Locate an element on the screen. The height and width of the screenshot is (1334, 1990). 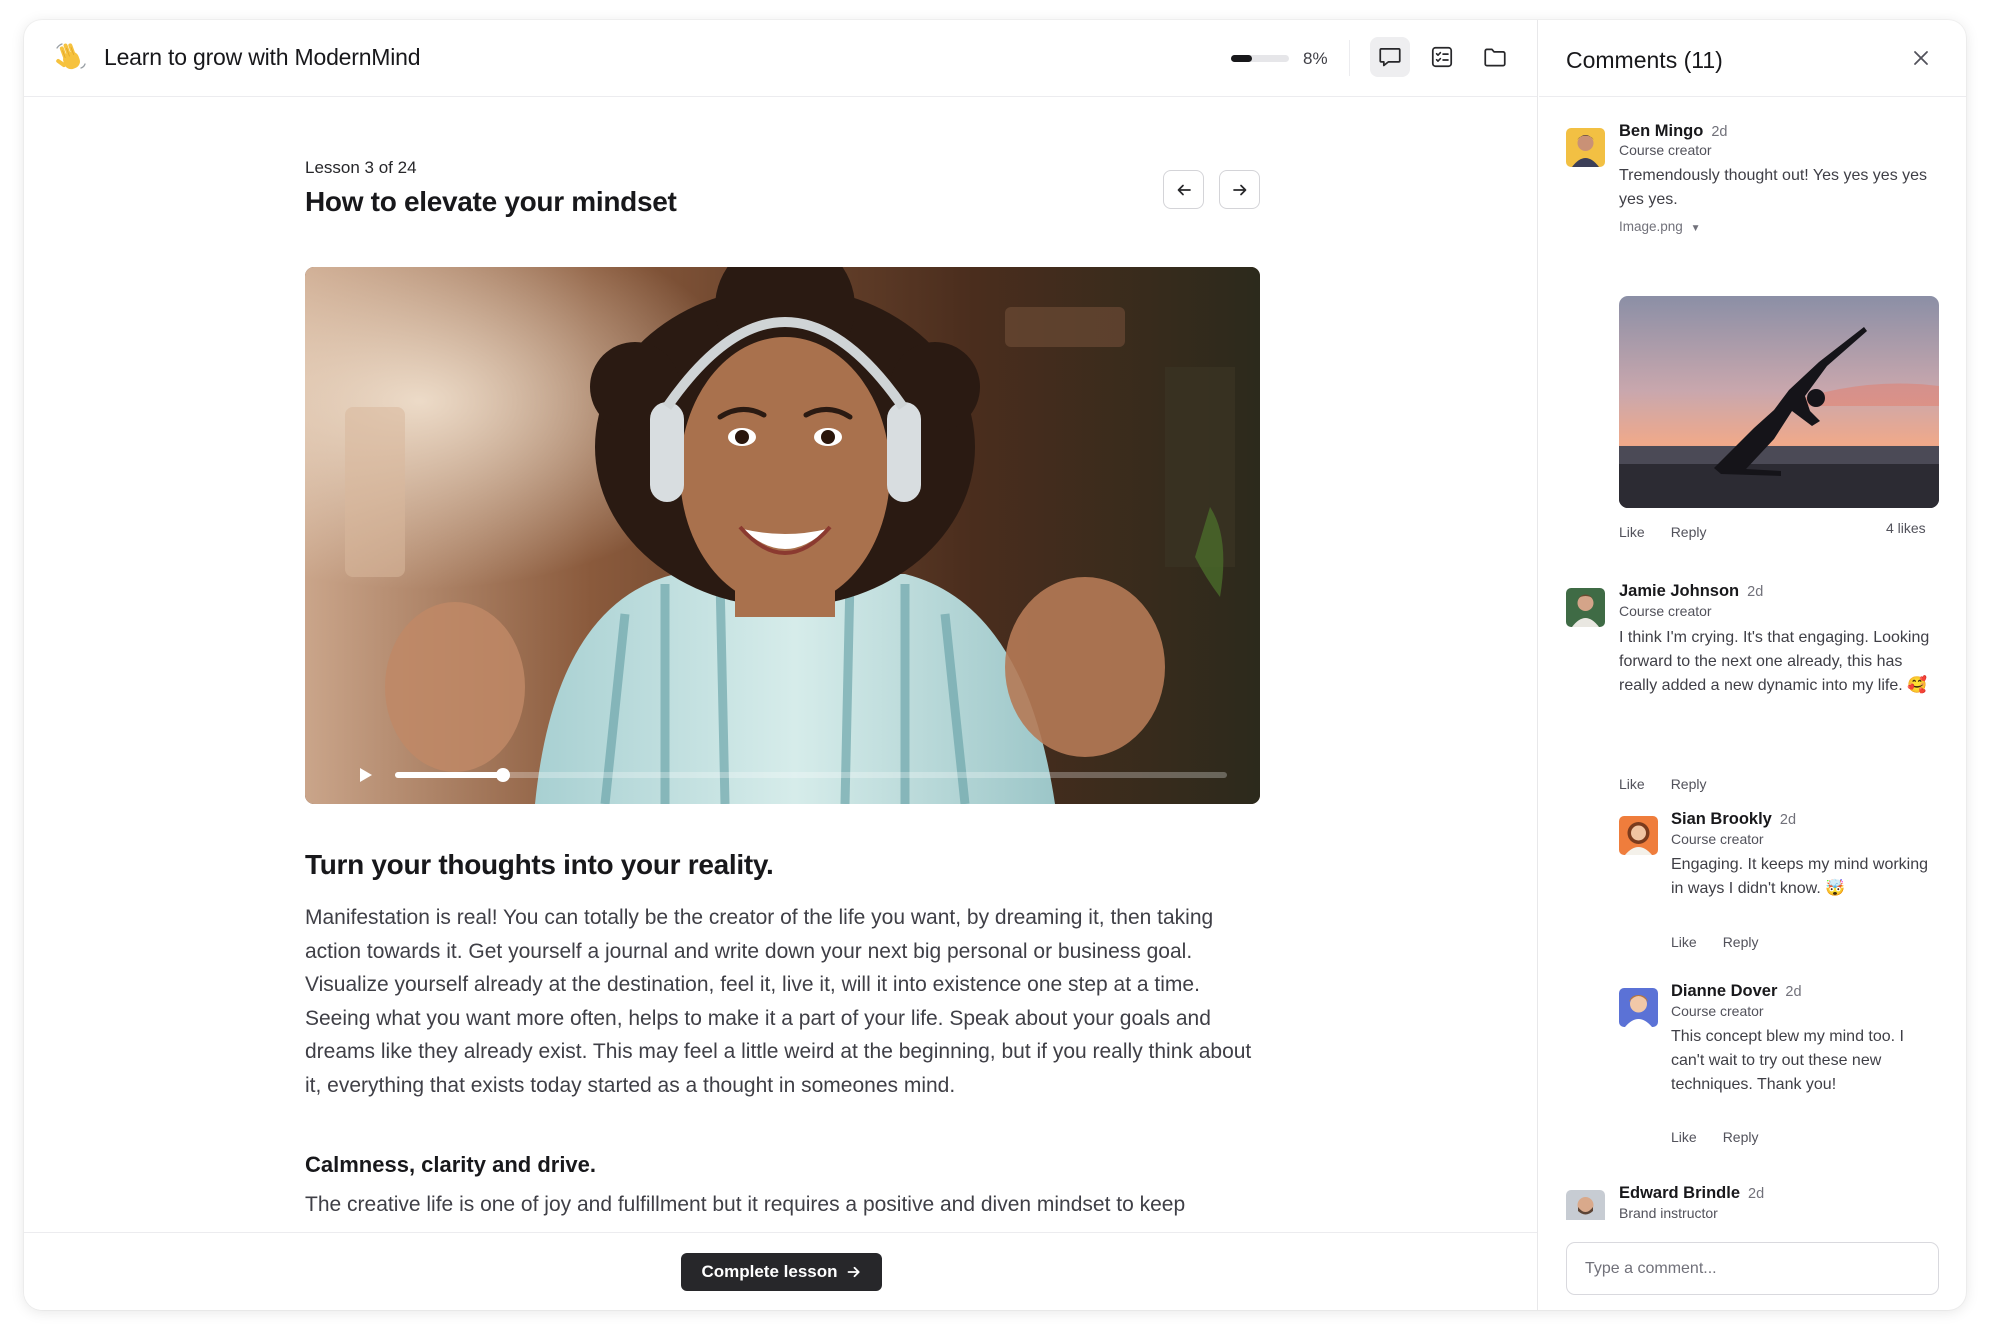
comments-toggle-button is located at coordinates (1390, 57).